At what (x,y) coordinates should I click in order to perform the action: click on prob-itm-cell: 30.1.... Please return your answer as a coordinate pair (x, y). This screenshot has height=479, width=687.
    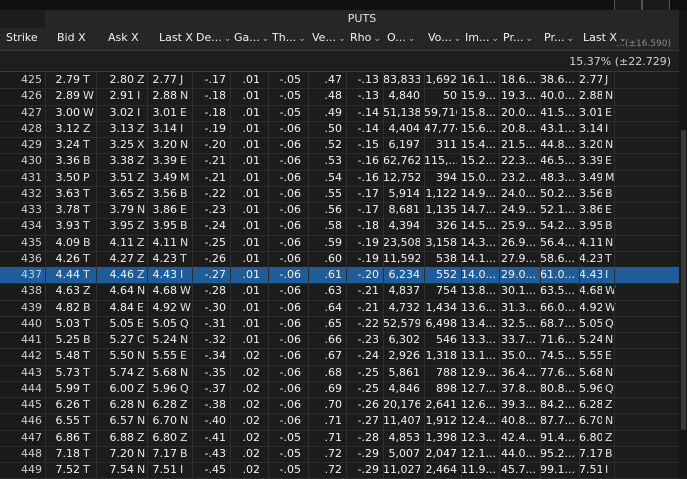
    Looking at the image, I should click on (517, 291).